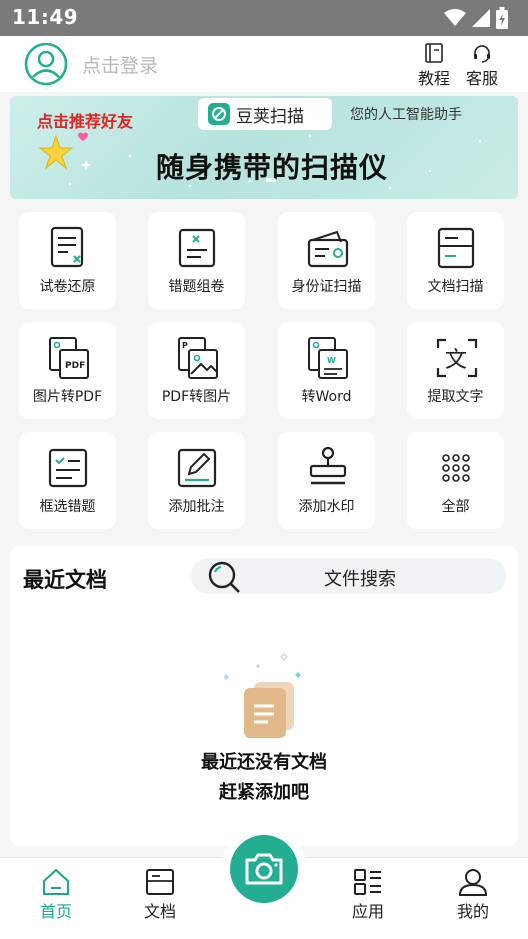 Image resolution: width=528 pixels, height=939 pixels. I want to click on app-name-pill: 豆荚扫描, so click(265, 114).